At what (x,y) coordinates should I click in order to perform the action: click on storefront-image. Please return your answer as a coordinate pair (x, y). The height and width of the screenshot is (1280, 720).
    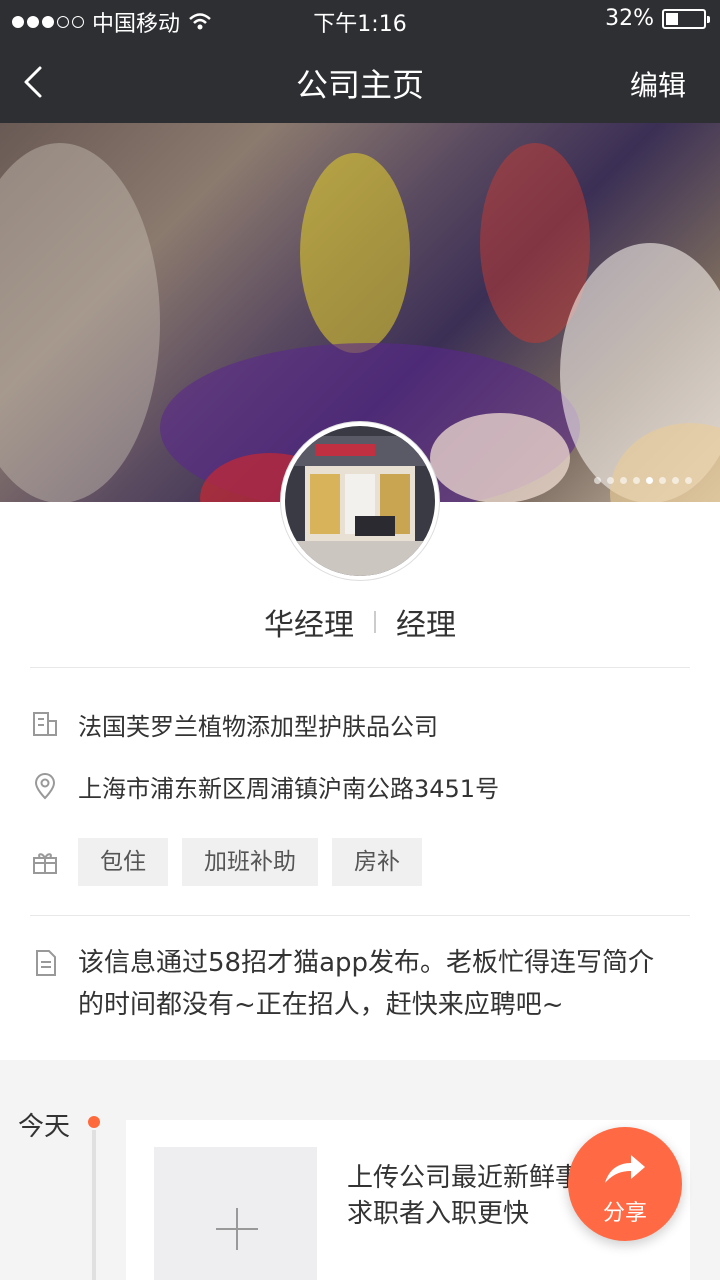
    Looking at the image, I should click on (360, 501).